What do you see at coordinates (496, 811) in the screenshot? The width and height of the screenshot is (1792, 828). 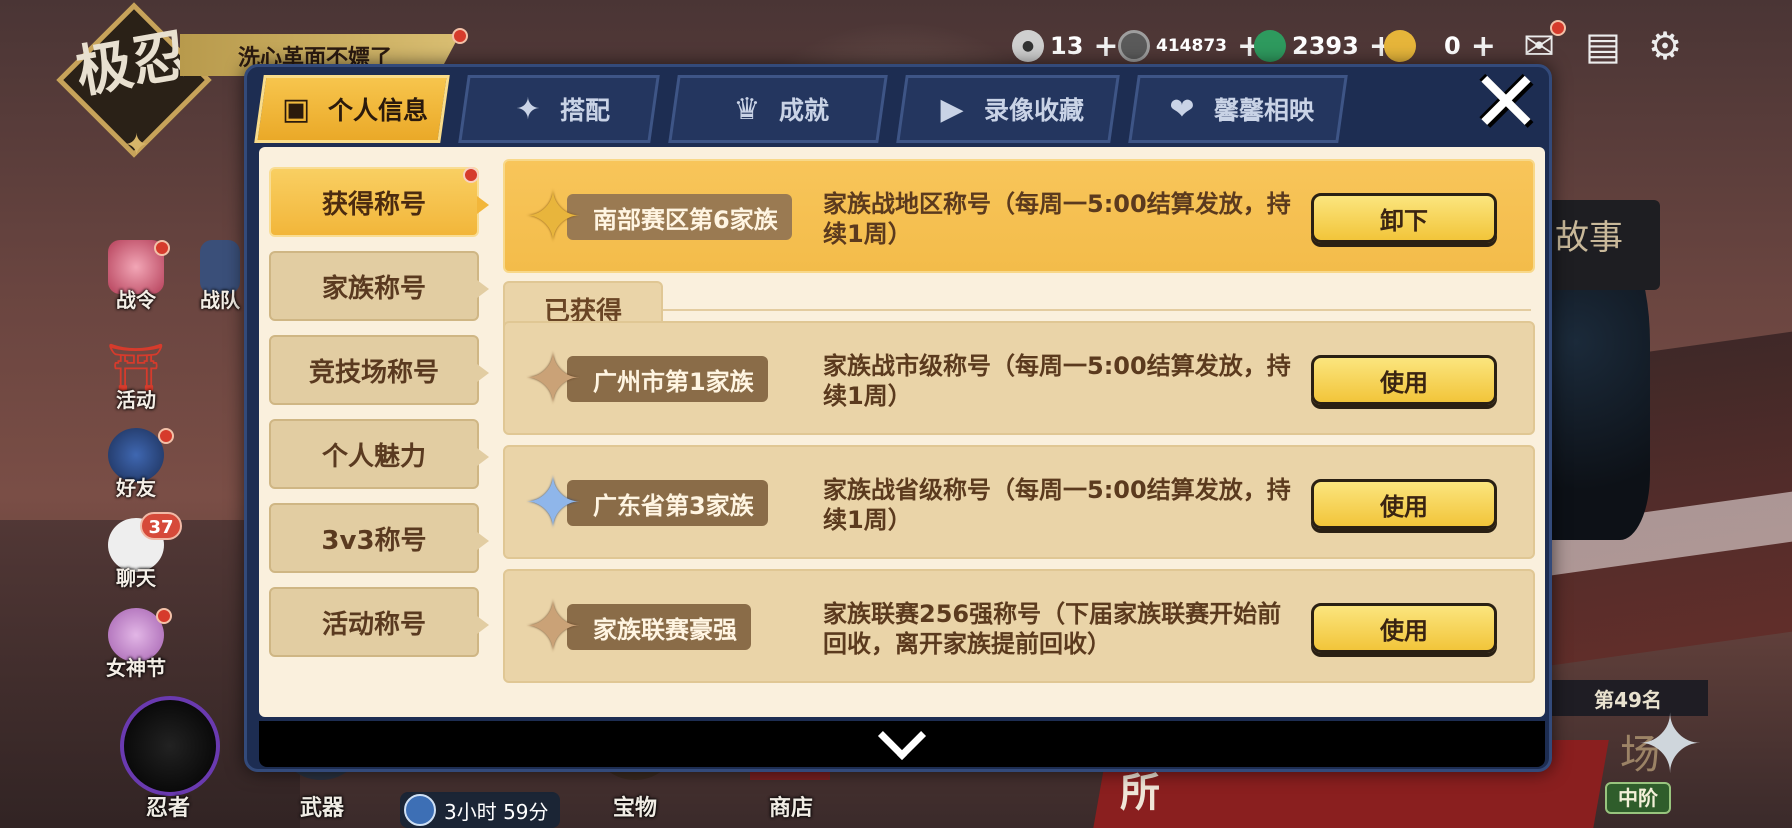 I see `timer-text: 3小时 59分` at bounding box center [496, 811].